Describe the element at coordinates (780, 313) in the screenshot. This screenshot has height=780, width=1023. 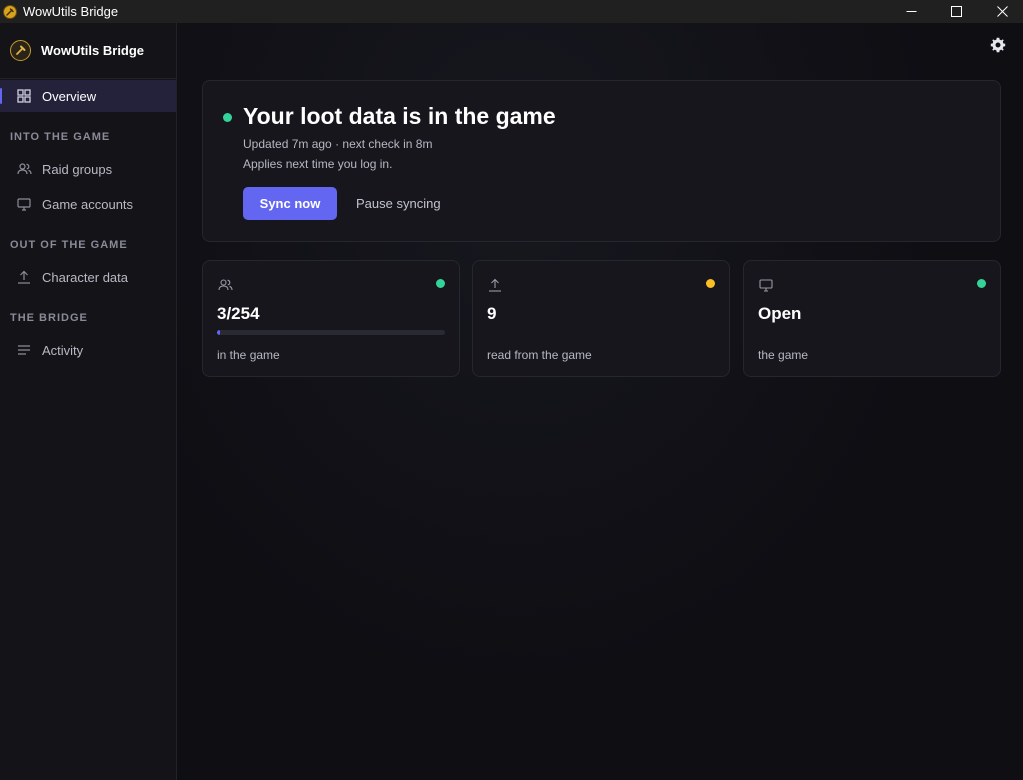
I see `stat-value: Open` at that location.